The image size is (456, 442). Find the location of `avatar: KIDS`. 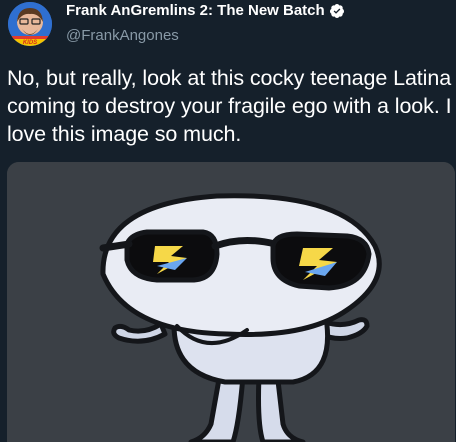

avatar: KIDS is located at coordinates (30, 24).